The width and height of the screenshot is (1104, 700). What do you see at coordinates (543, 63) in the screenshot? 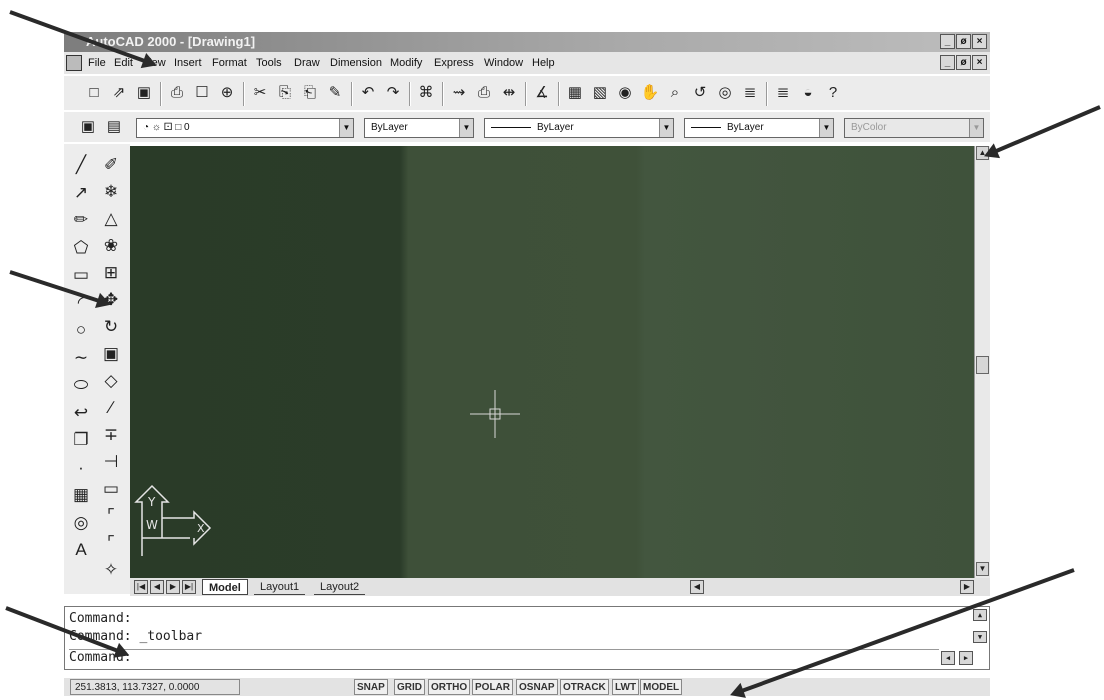
I see `menu-help: Help` at bounding box center [543, 63].